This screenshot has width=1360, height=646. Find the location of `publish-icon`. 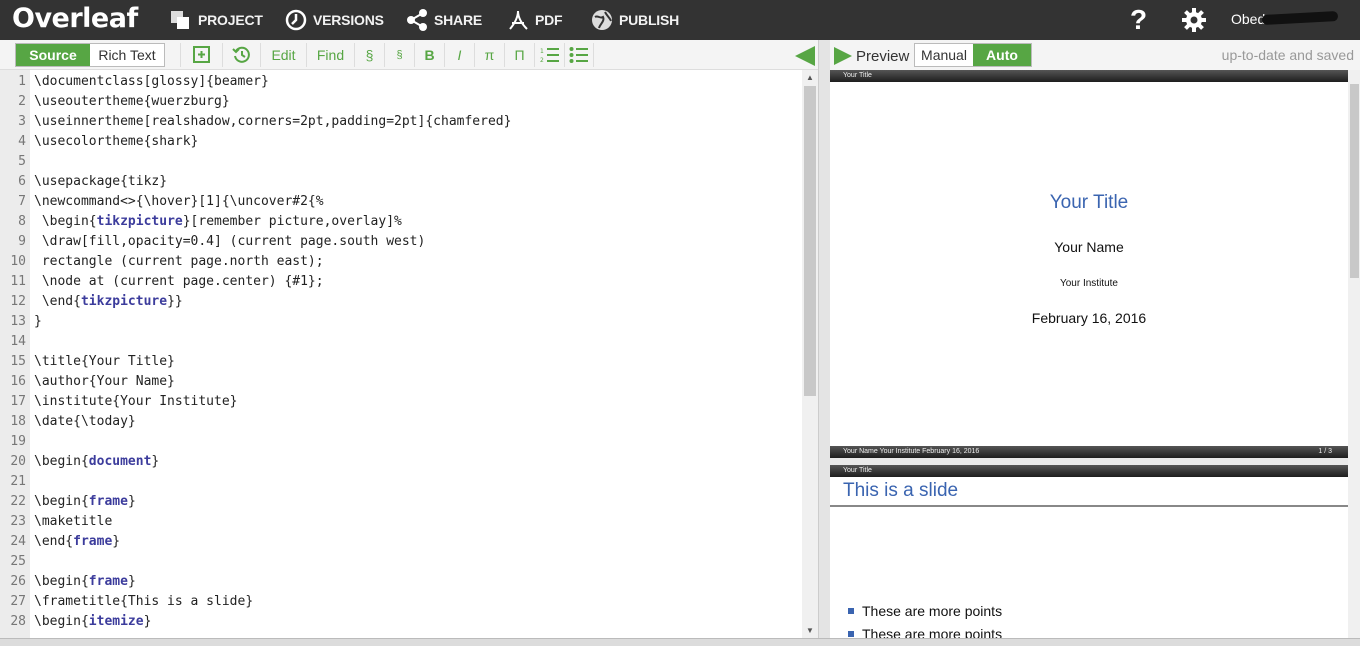

publish-icon is located at coordinates (602, 20).